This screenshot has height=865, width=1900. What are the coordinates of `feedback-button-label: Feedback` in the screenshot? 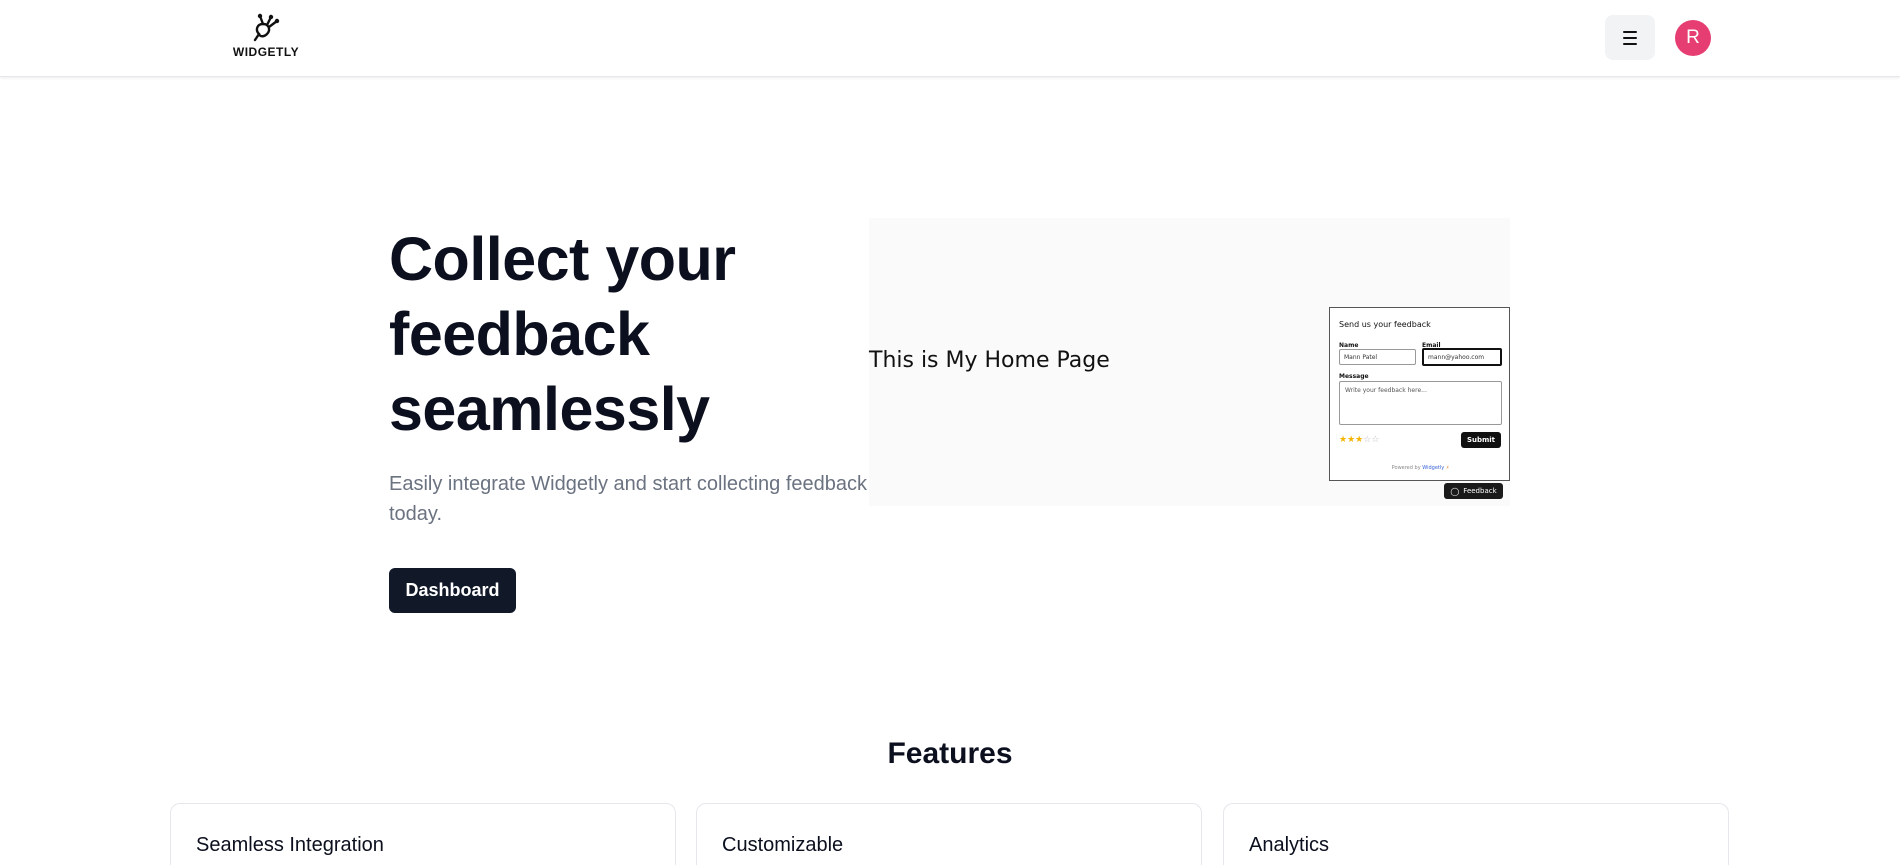 It's located at (1480, 491).